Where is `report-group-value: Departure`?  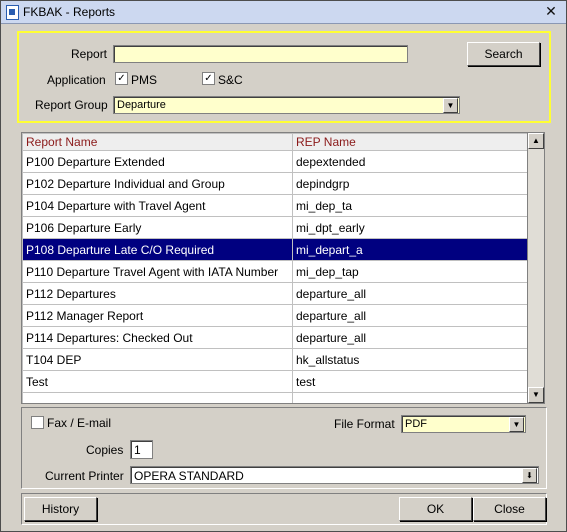 report-group-value: Departure is located at coordinates (141, 105).